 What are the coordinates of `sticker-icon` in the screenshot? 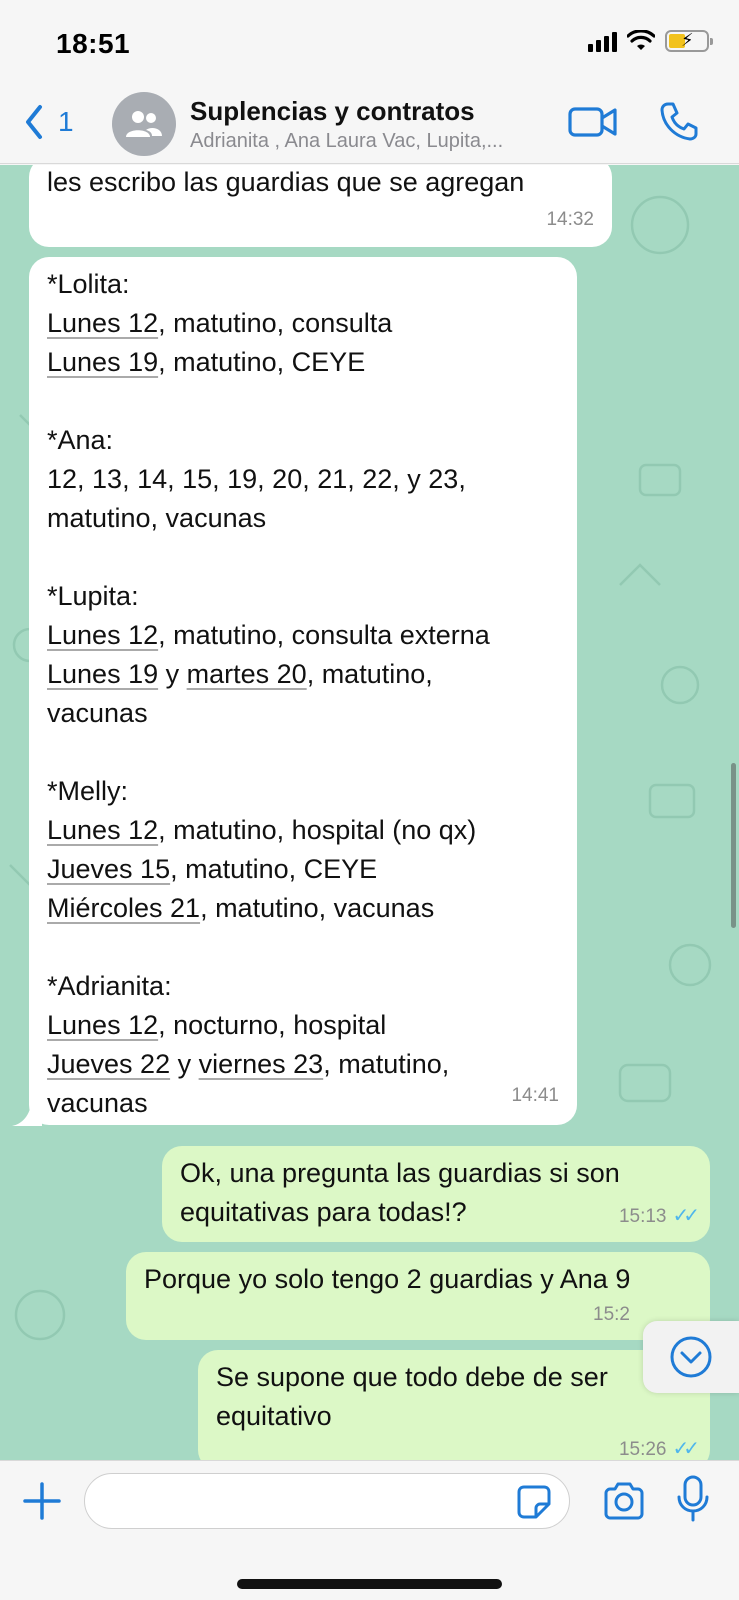 It's located at (534, 1502).